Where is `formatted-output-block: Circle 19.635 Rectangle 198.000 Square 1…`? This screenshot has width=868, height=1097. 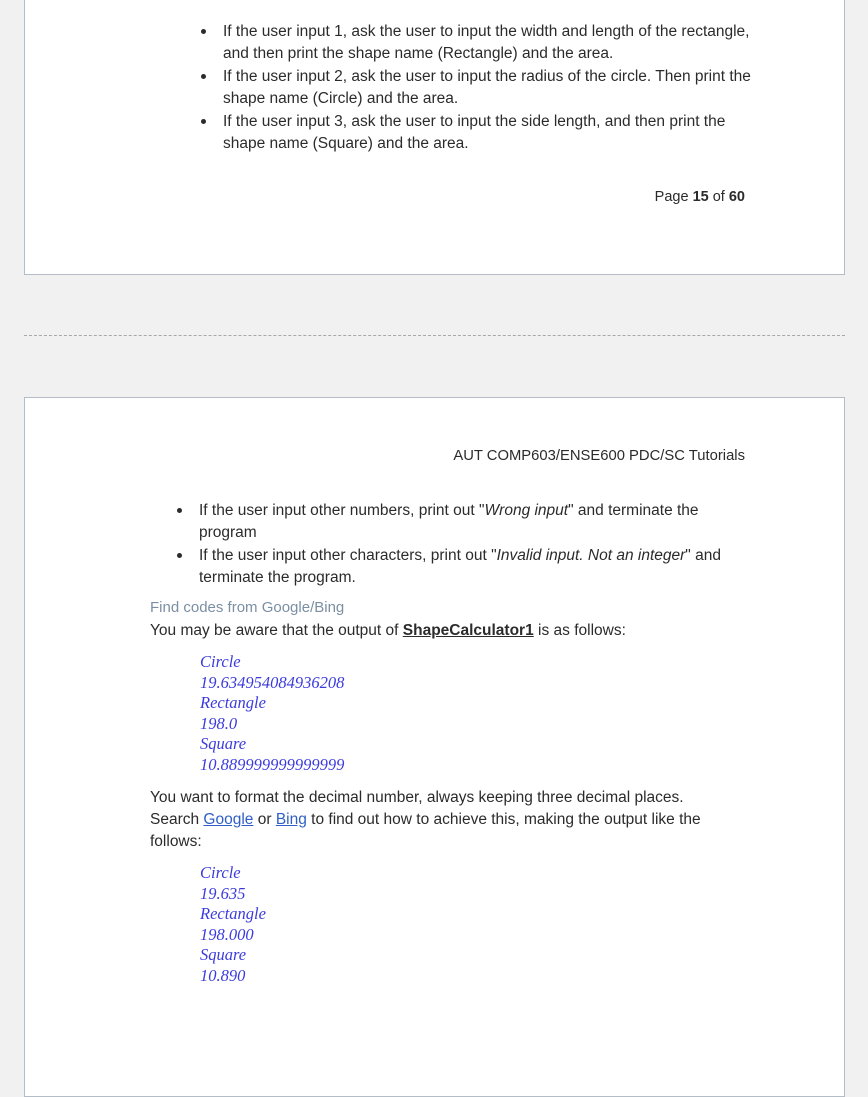 formatted-output-block: Circle 19.635 Rectangle 198.000 Square 1… is located at coordinates (233, 925).